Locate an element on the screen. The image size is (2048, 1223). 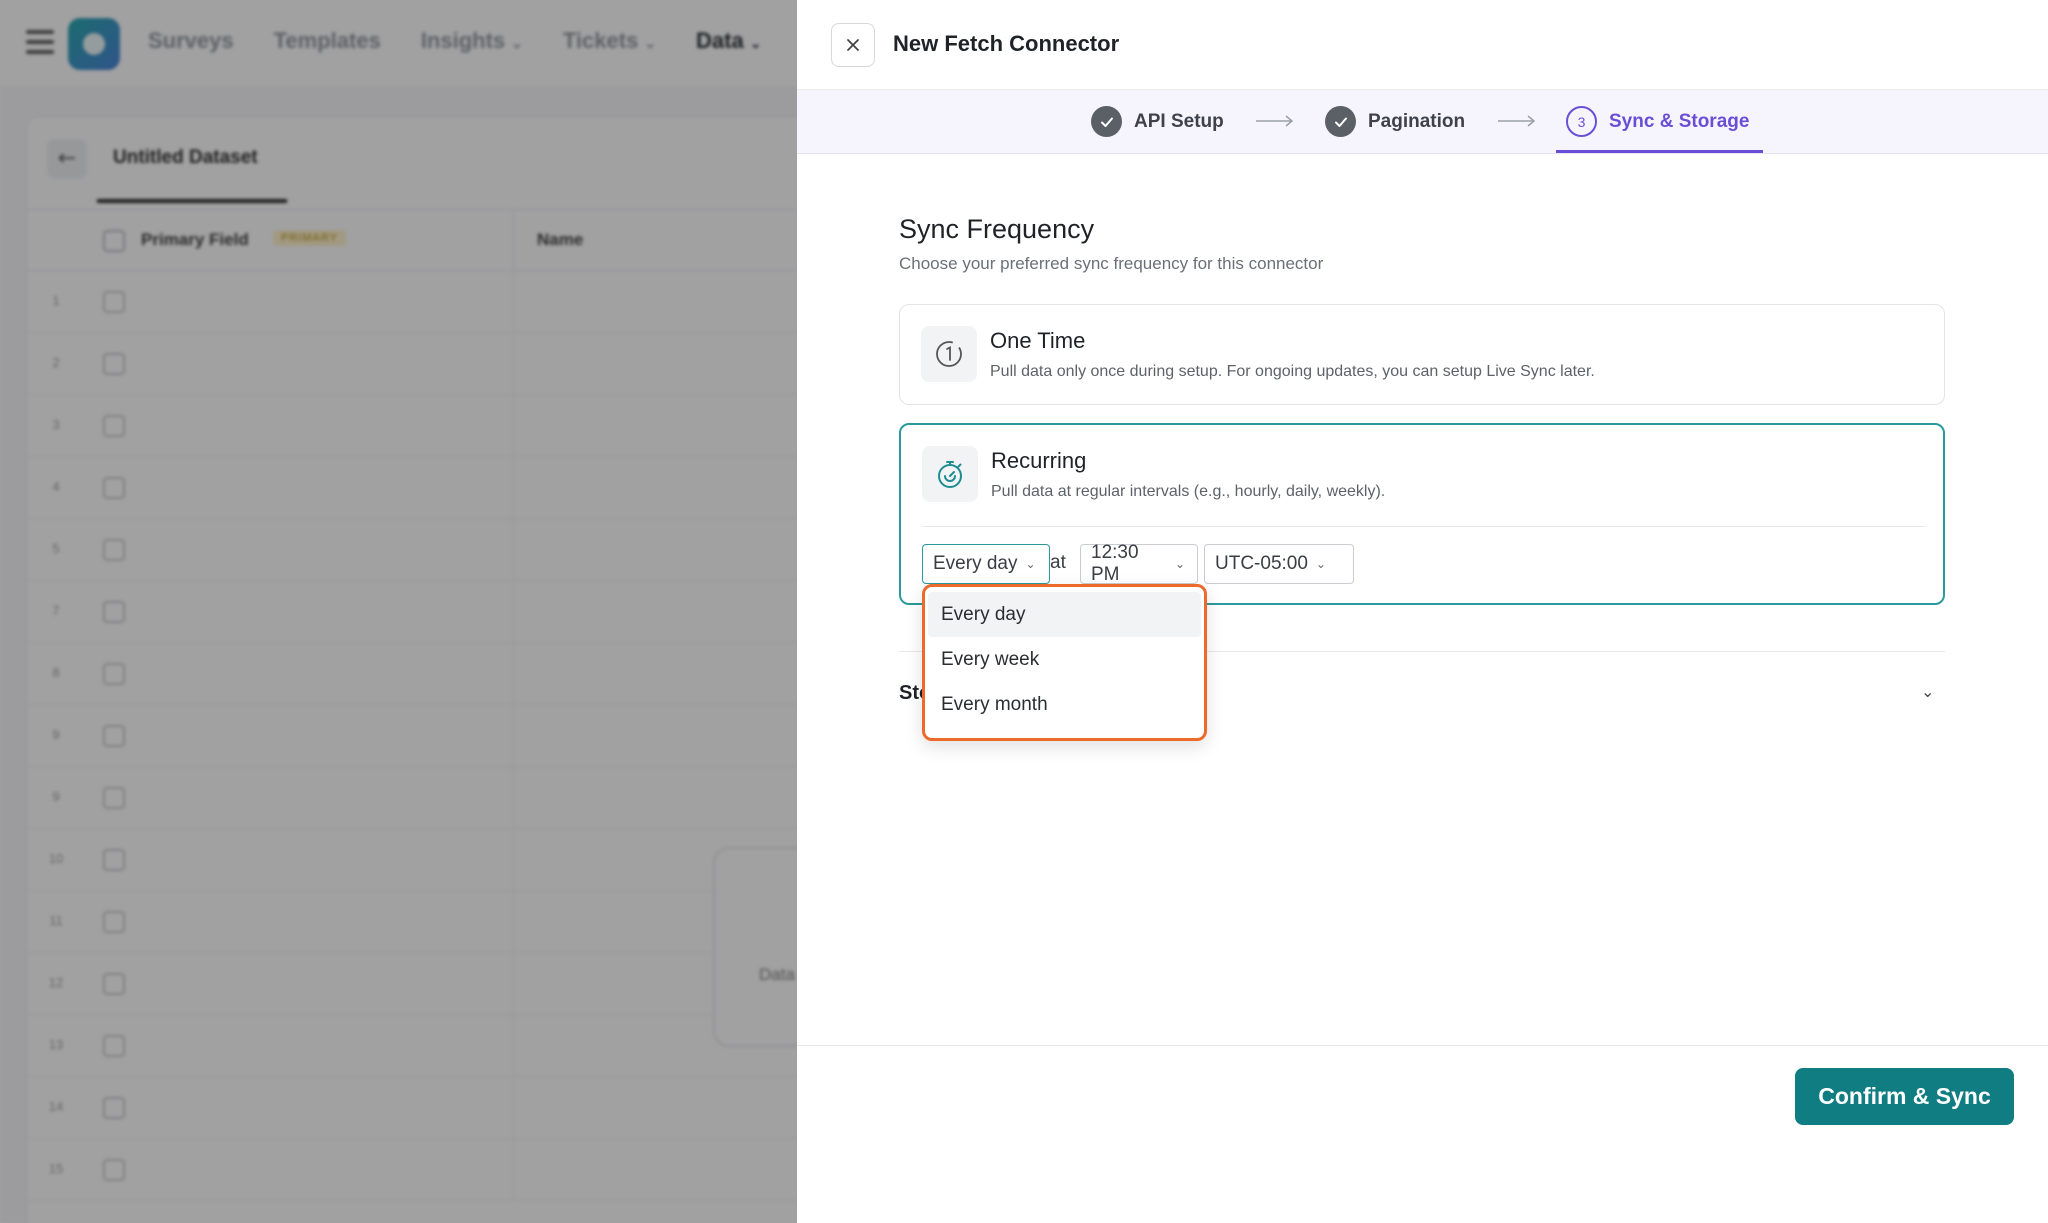
frequency-dropdown-menu: Every day Every week Every month is located at coordinates (1064, 662).